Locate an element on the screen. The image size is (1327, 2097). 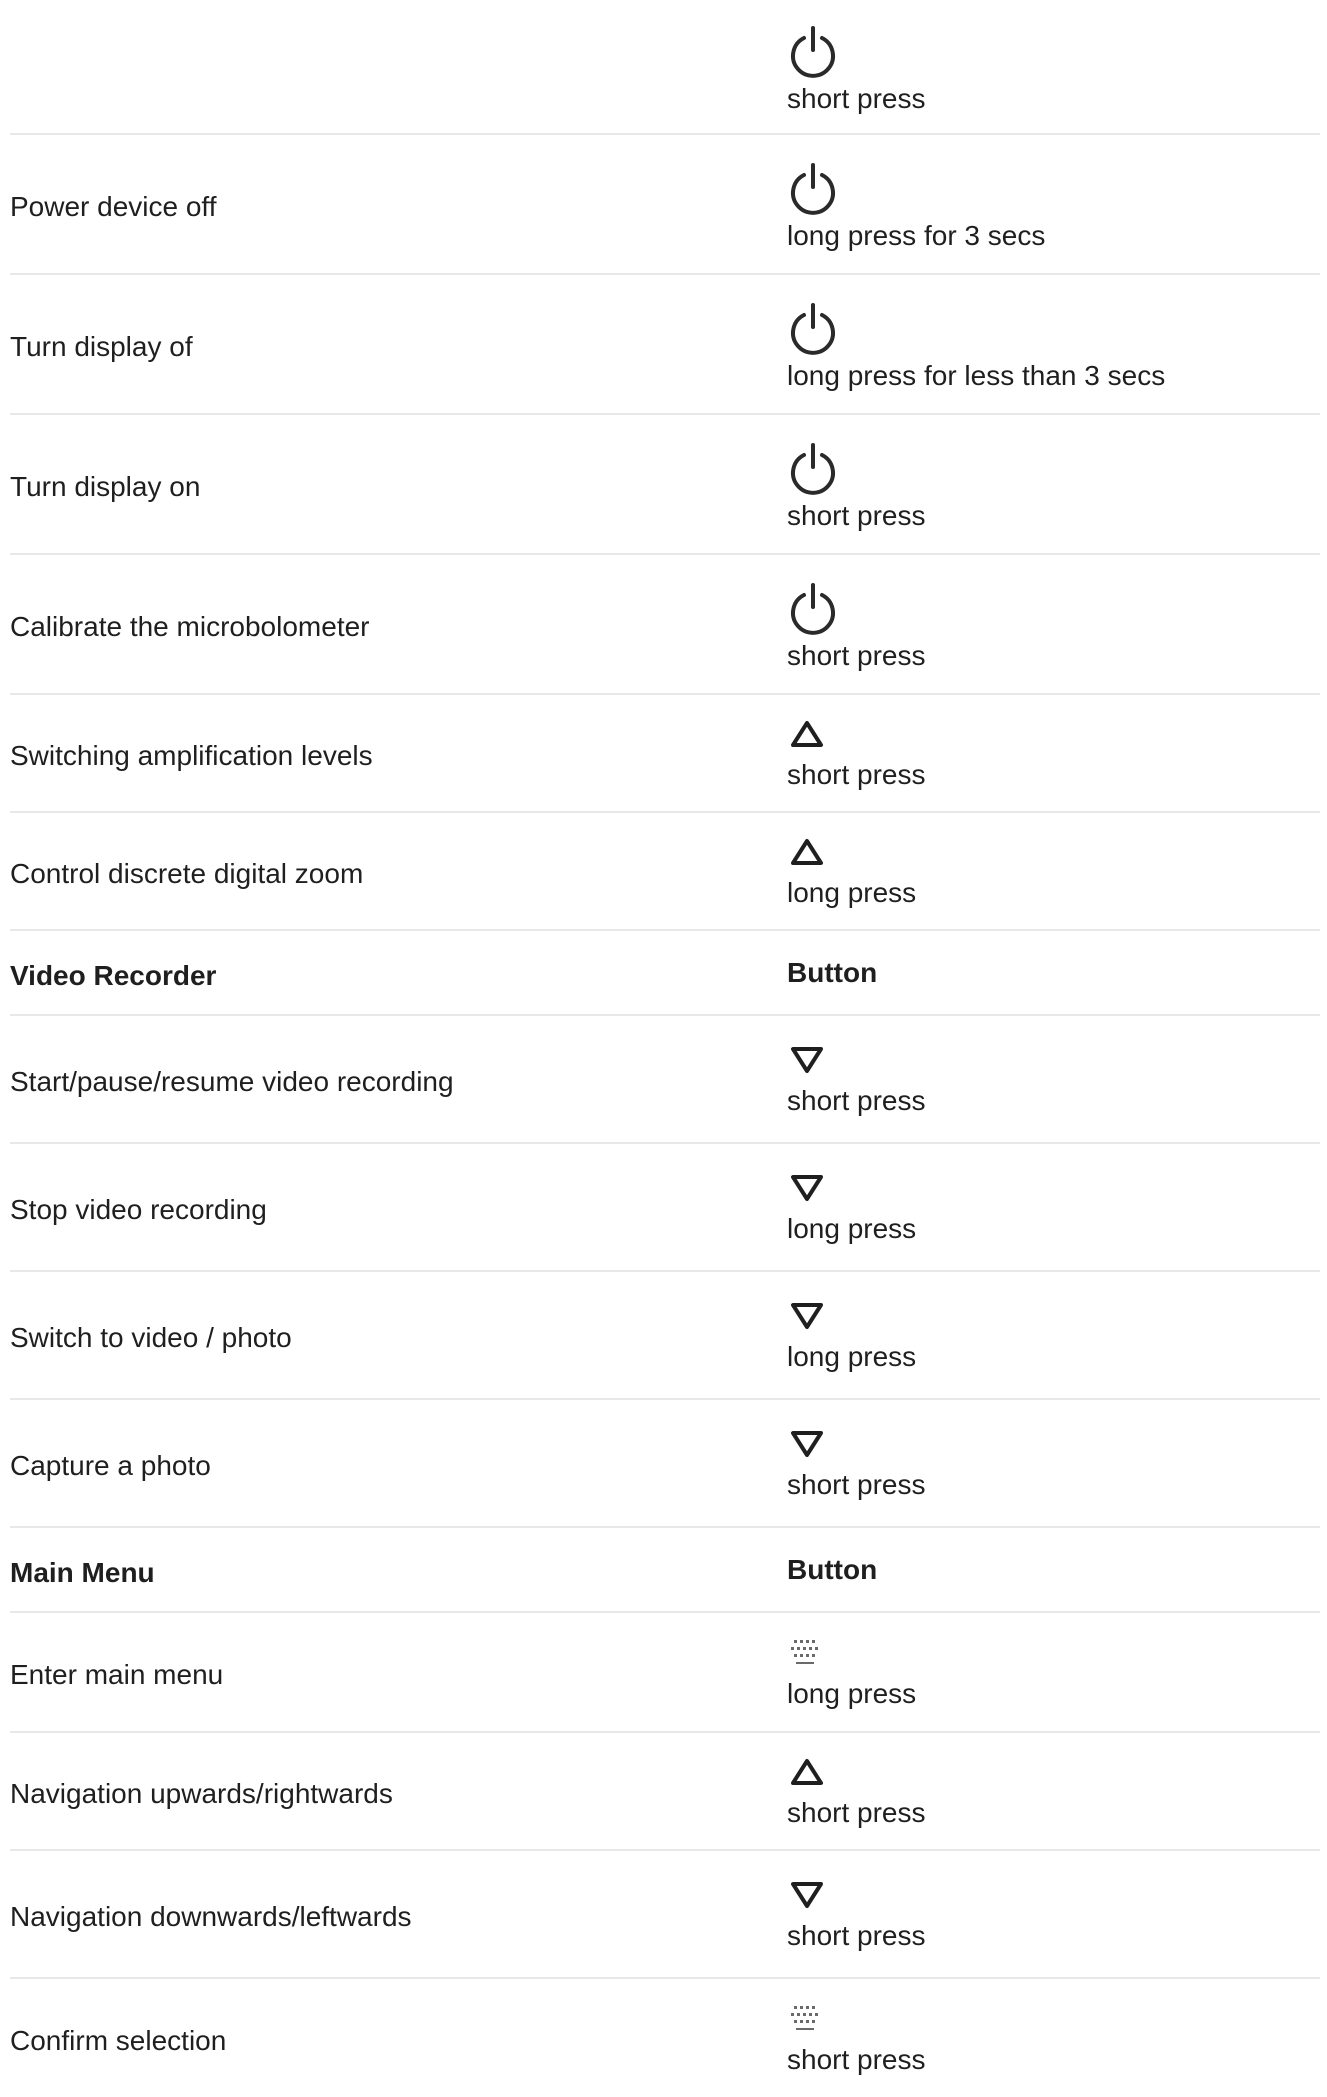
table-row: Control discrete digital zoom long press is located at coordinates (665, 872).